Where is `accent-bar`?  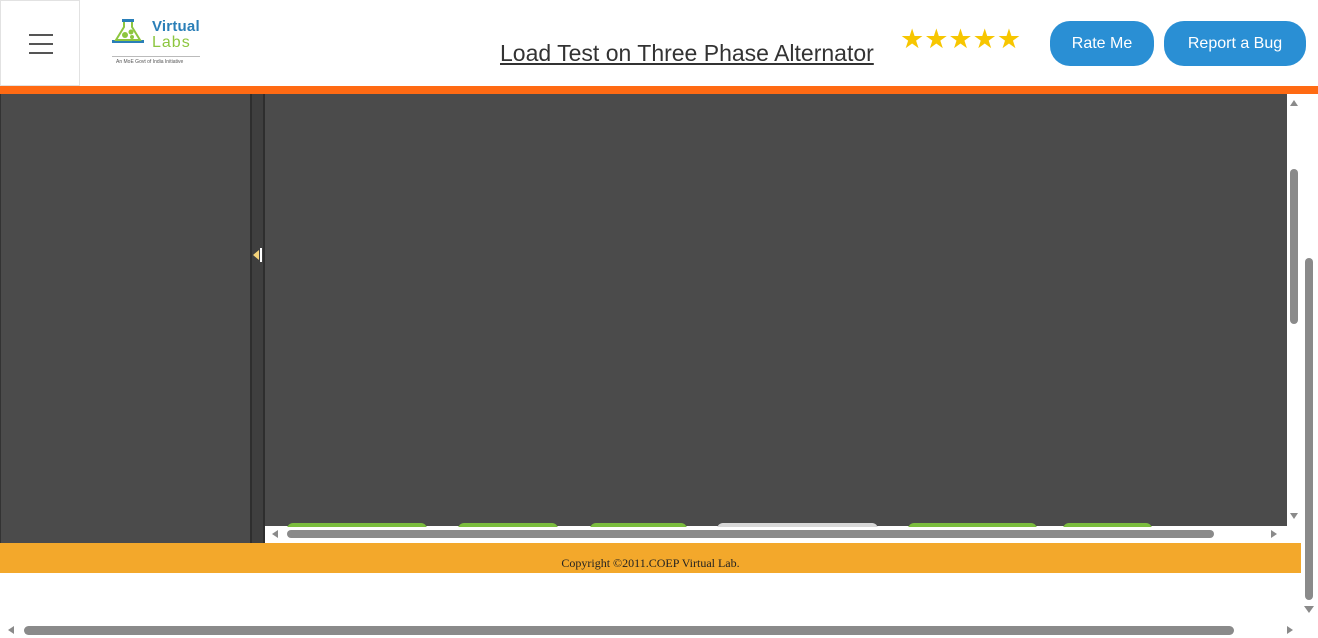 accent-bar is located at coordinates (659, 90).